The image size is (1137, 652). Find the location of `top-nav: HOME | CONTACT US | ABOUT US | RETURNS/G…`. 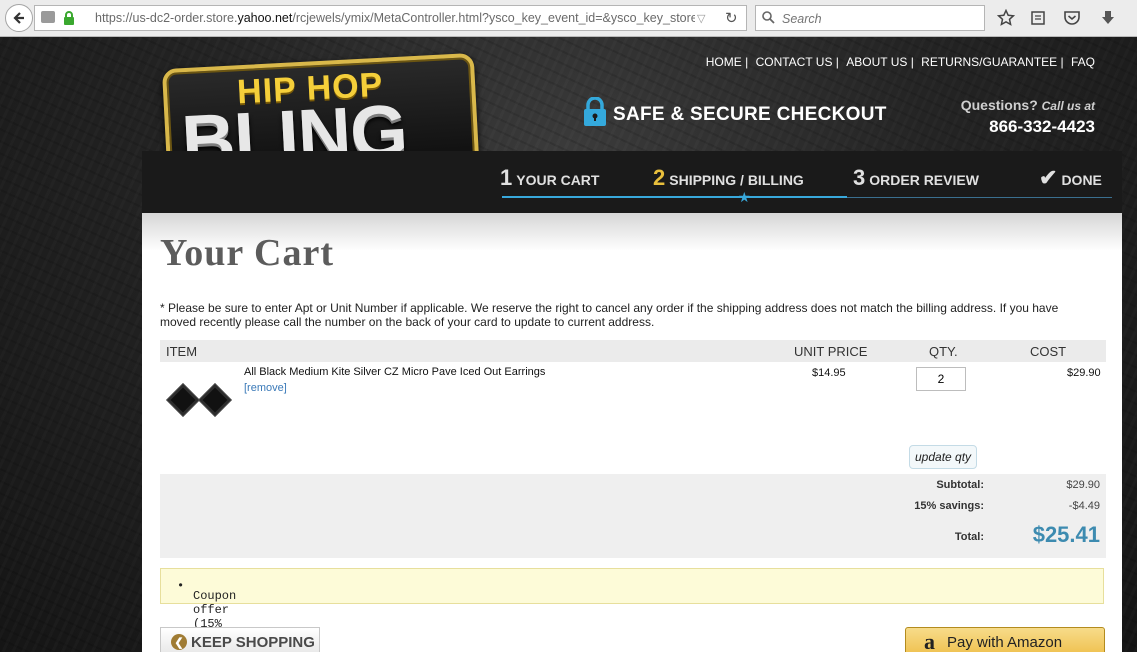

top-nav: HOME | CONTACT US | ABOUT US | RETURNS/G… is located at coordinates (898, 62).